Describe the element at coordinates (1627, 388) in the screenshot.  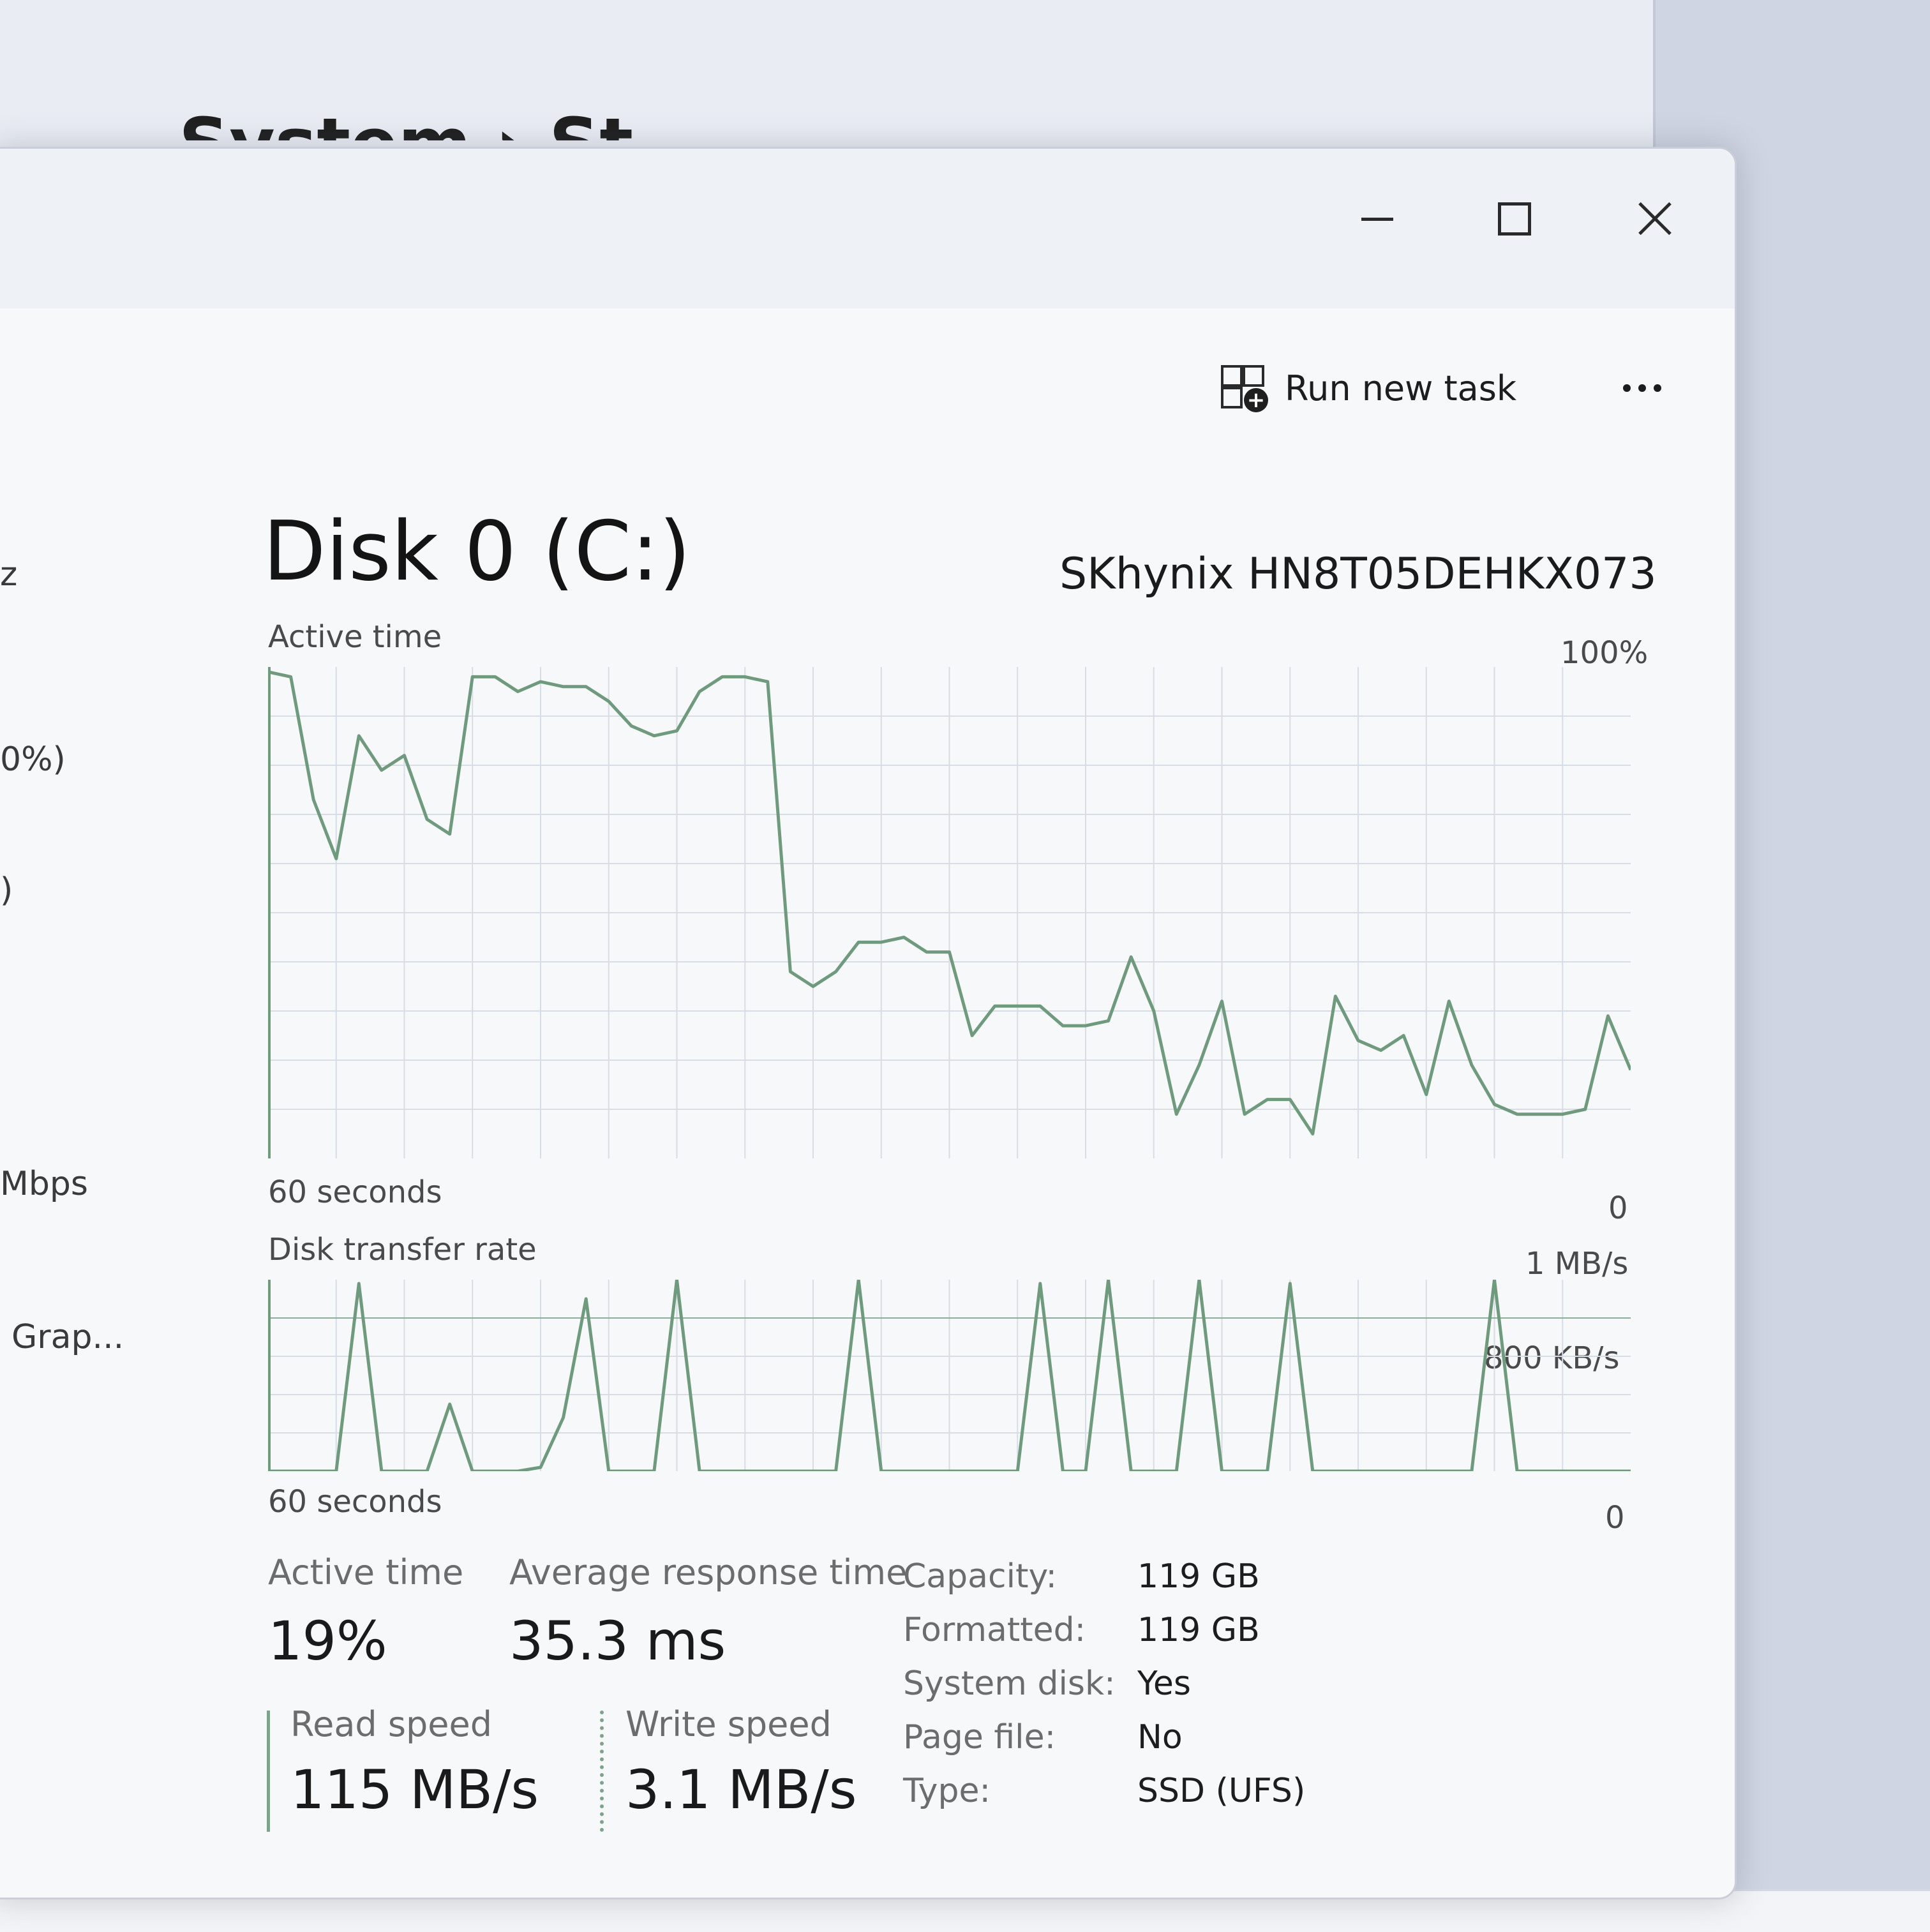
I see `more-options-icon` at that location.